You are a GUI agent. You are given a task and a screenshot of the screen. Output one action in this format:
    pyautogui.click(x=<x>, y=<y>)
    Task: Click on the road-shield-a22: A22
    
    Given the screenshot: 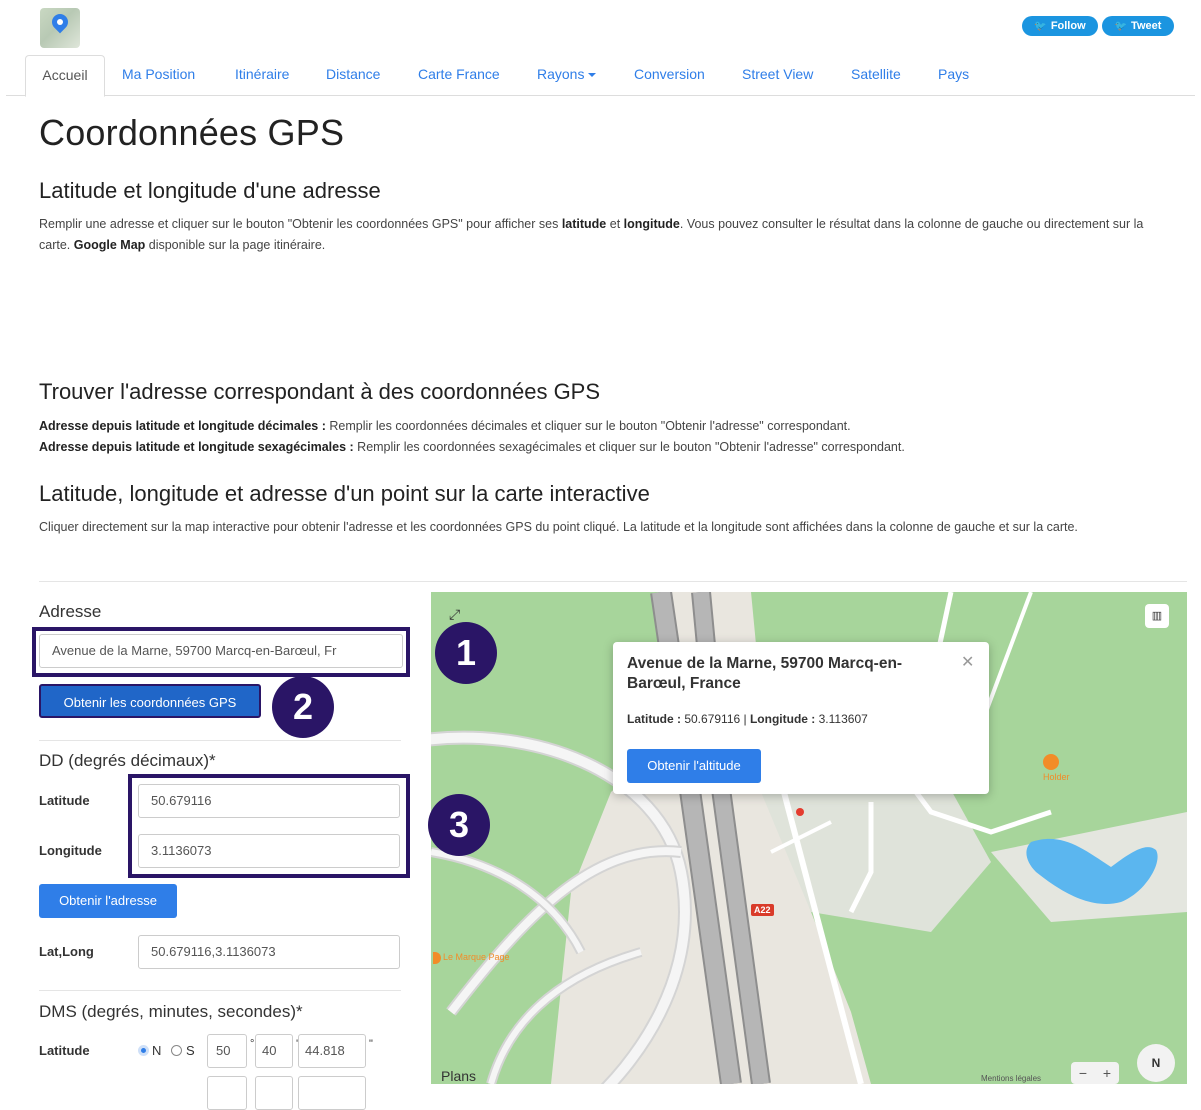 What is the action you would take?
    pyautogui.click(x=762, y=910)
    